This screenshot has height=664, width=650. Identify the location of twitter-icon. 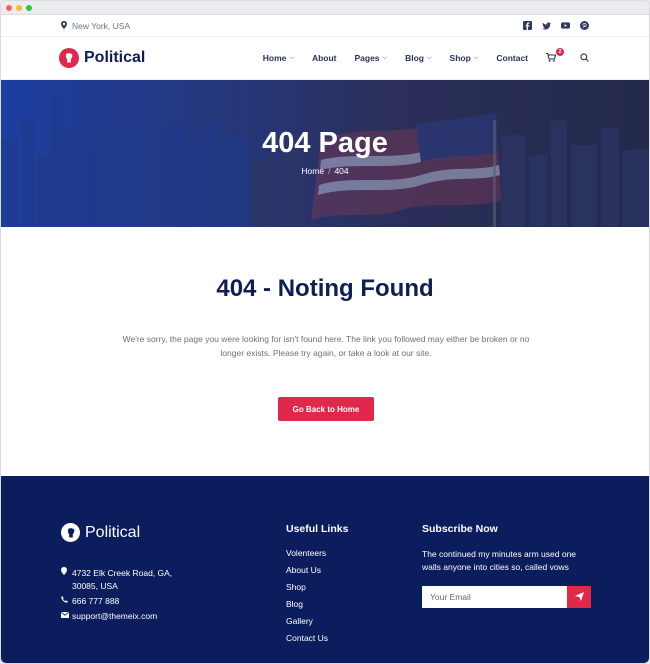
(546, 25).